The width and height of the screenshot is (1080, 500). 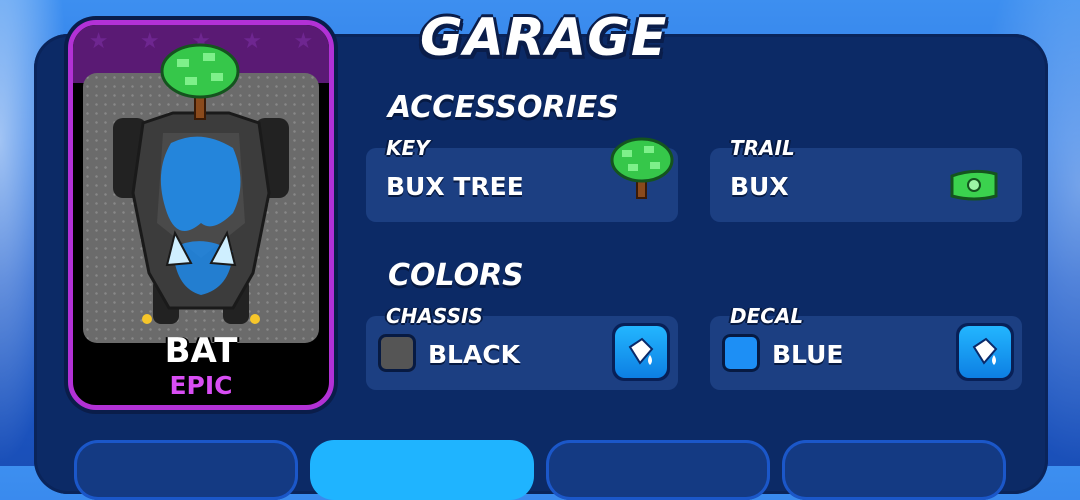 I want to click on car-rarity: EPIC, so click(x=201, y=385).